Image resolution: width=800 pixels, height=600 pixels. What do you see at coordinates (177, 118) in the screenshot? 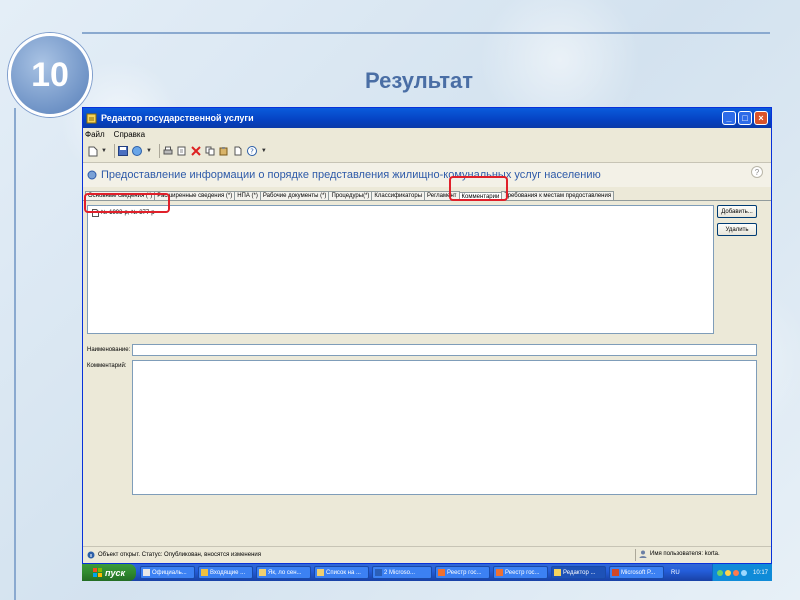
I see `window-title: Редактор государственной услуги` at bounding box center [177, 118].